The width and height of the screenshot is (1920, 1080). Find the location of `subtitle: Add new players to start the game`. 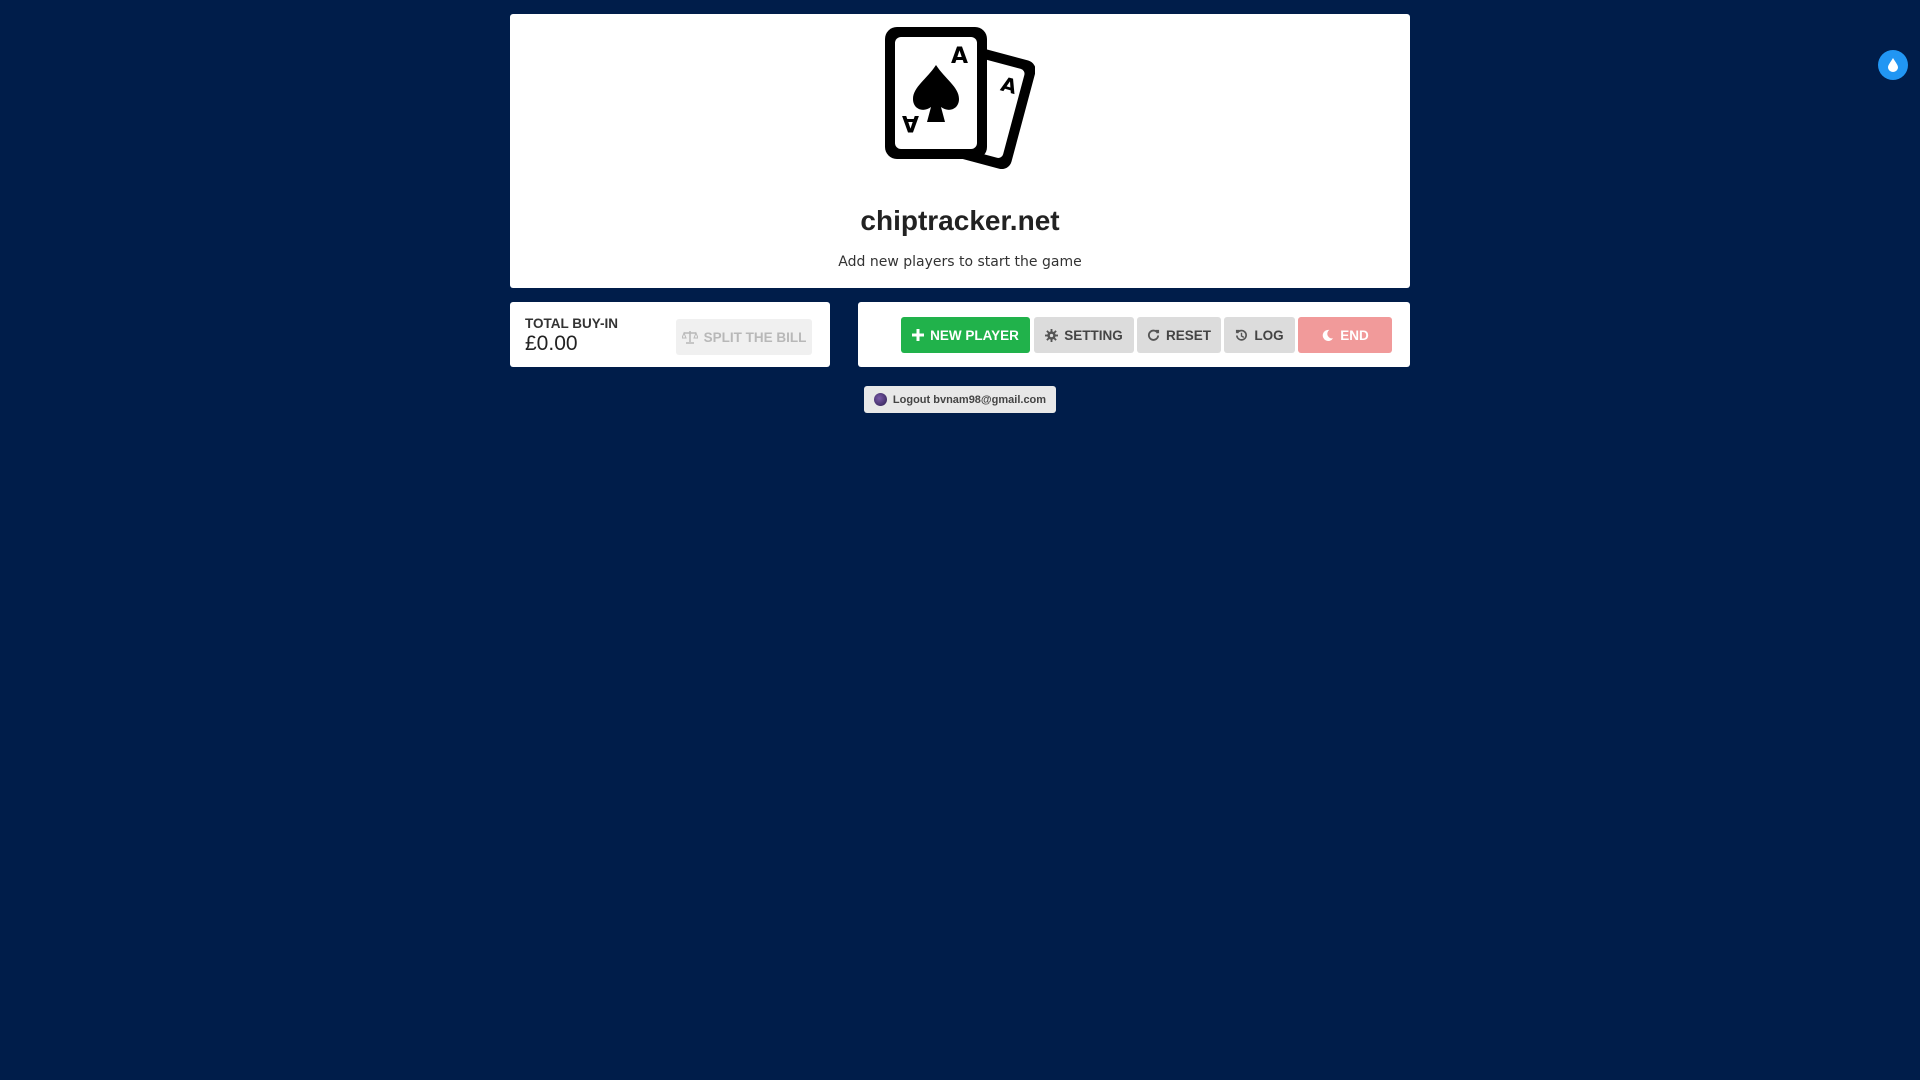

subtitle: Add new players to start the game is located at coordinates (960, 262).